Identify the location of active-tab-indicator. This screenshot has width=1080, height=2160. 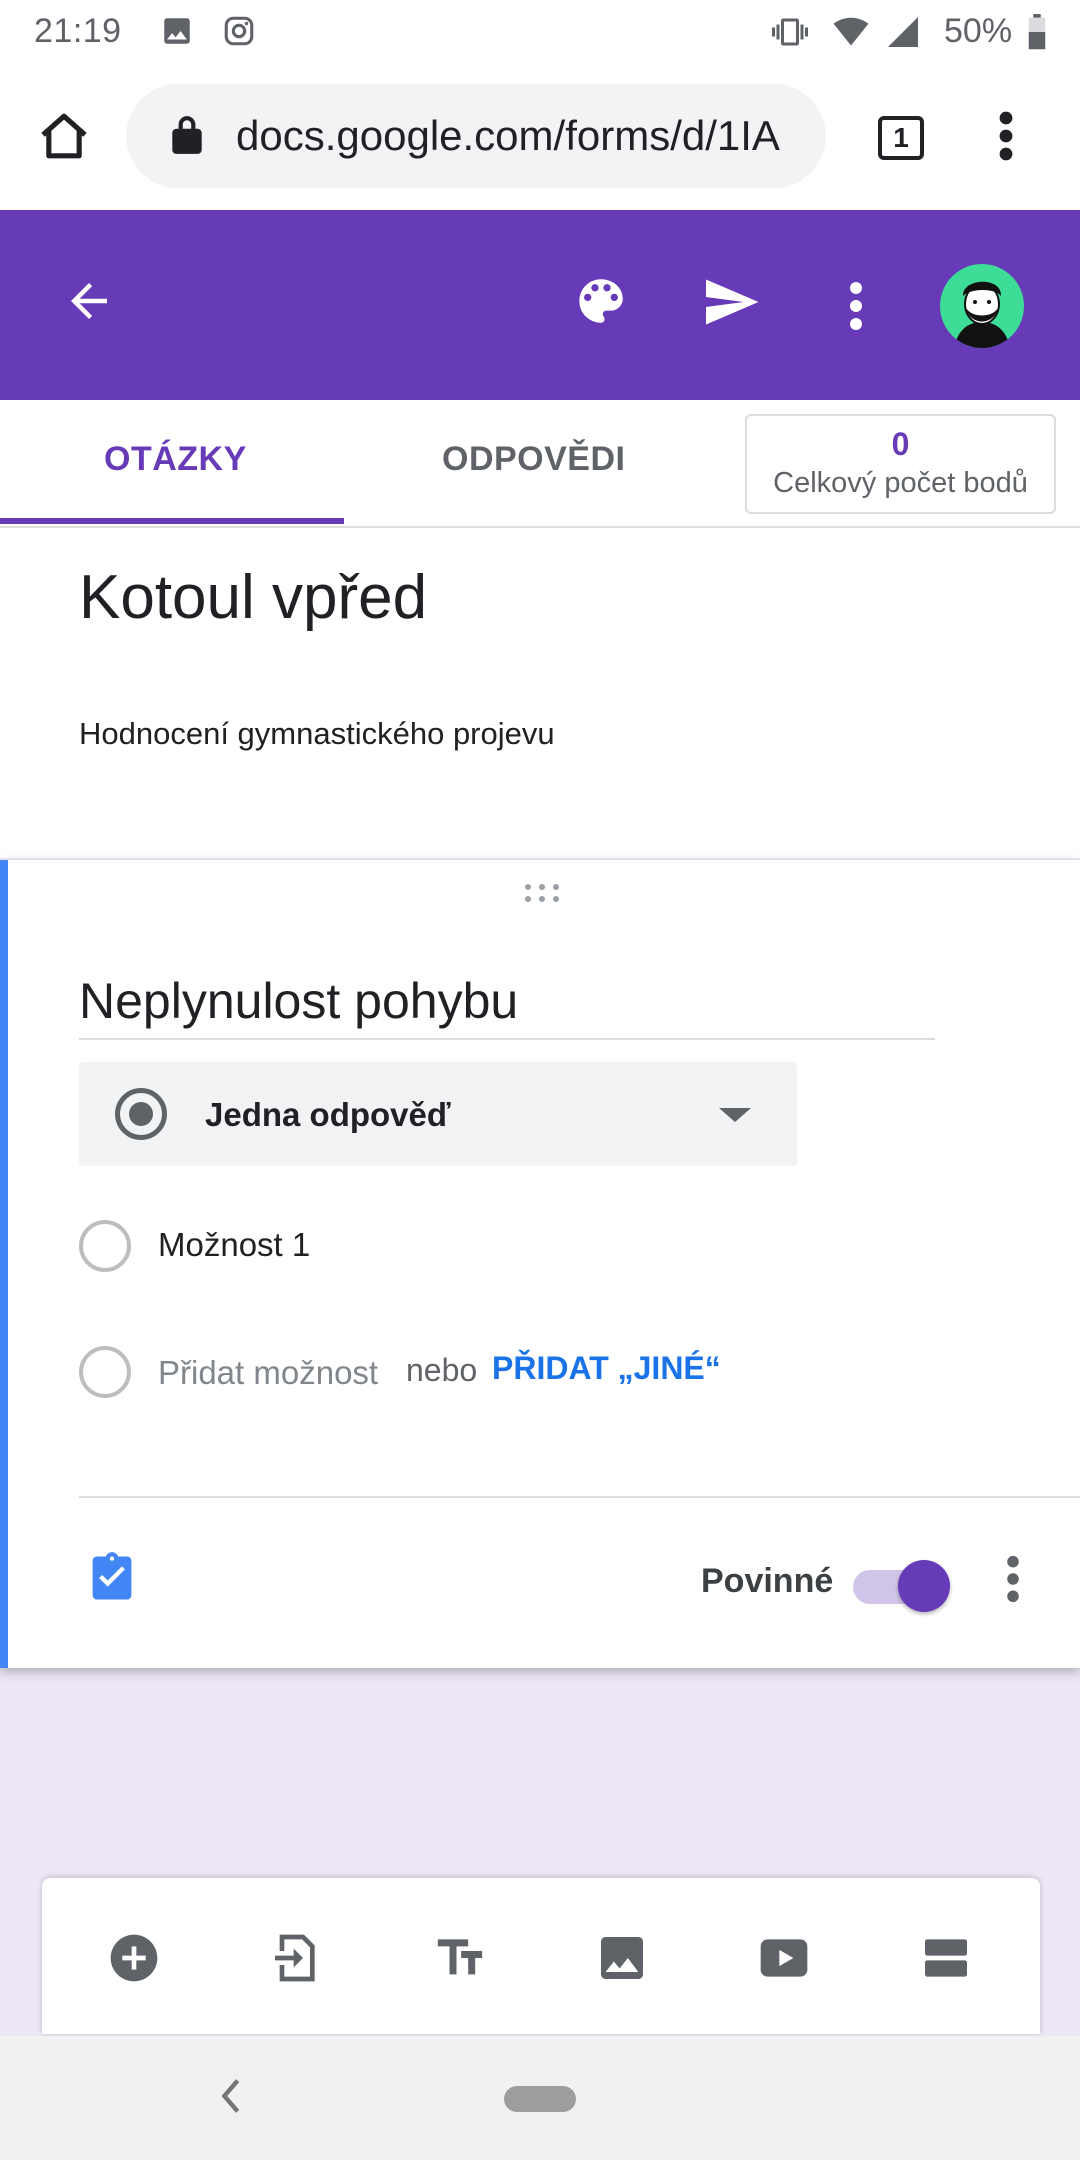
(172, 521).